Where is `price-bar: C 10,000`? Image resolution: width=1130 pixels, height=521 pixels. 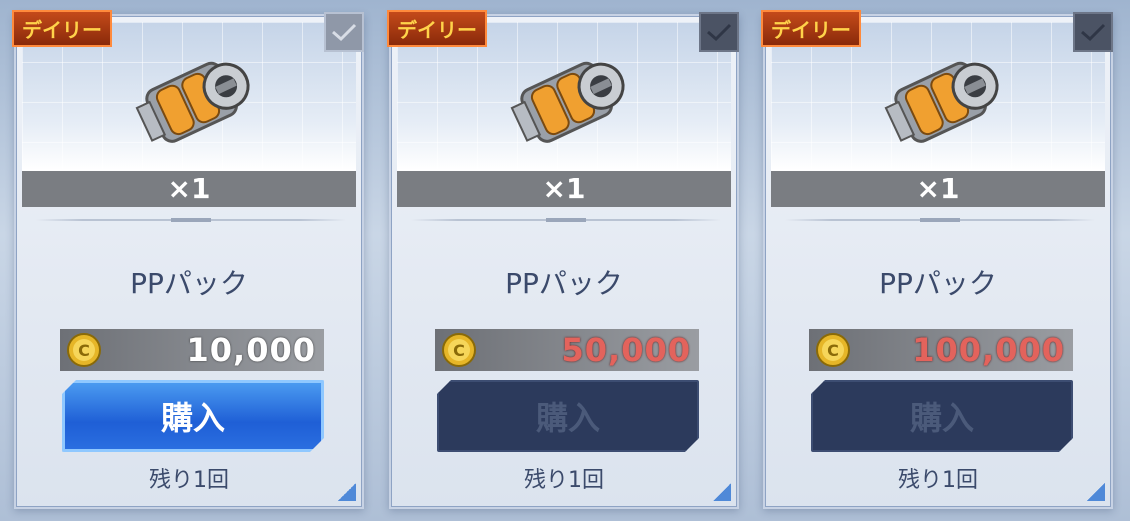
price-bar: C 10,000 is located at coordinates (192, 350).